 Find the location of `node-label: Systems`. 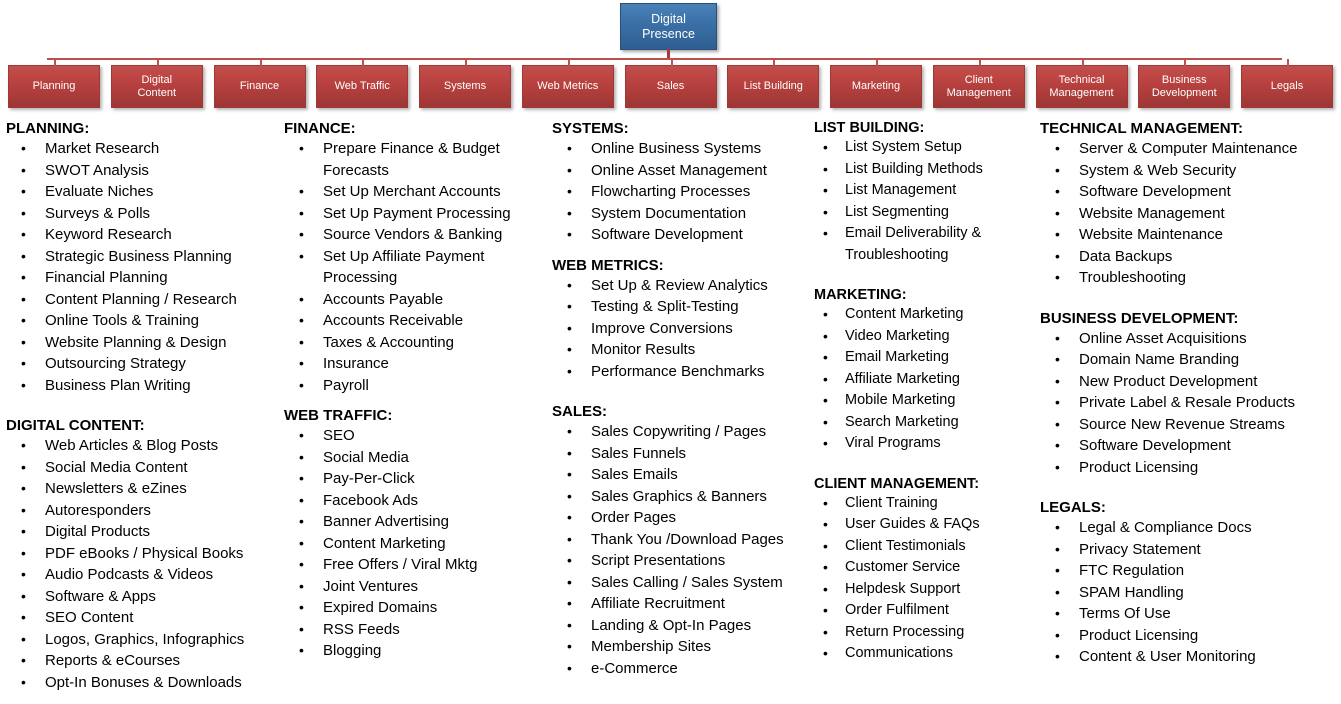

node-label: Systems is located at coordinates (465, 86).